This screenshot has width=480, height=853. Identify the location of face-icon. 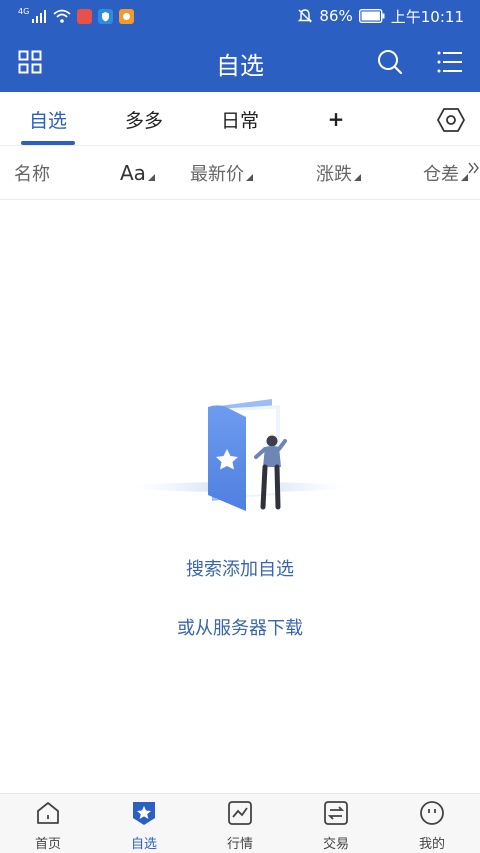
(432, 813).